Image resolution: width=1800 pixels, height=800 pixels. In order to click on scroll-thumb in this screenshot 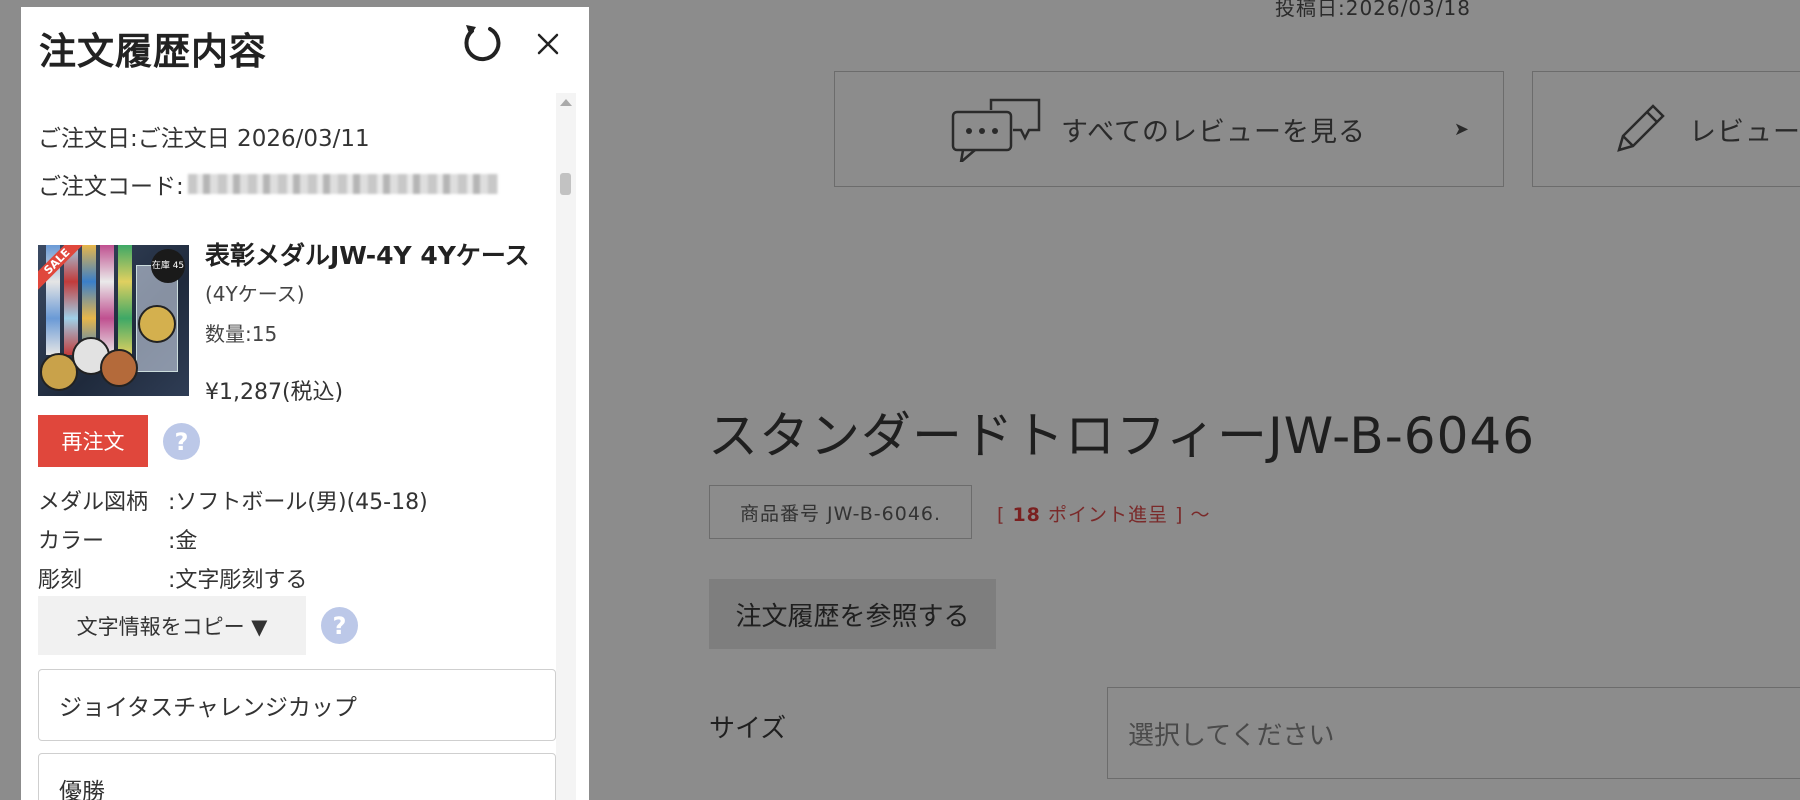, I will do `click(565, 184)`.